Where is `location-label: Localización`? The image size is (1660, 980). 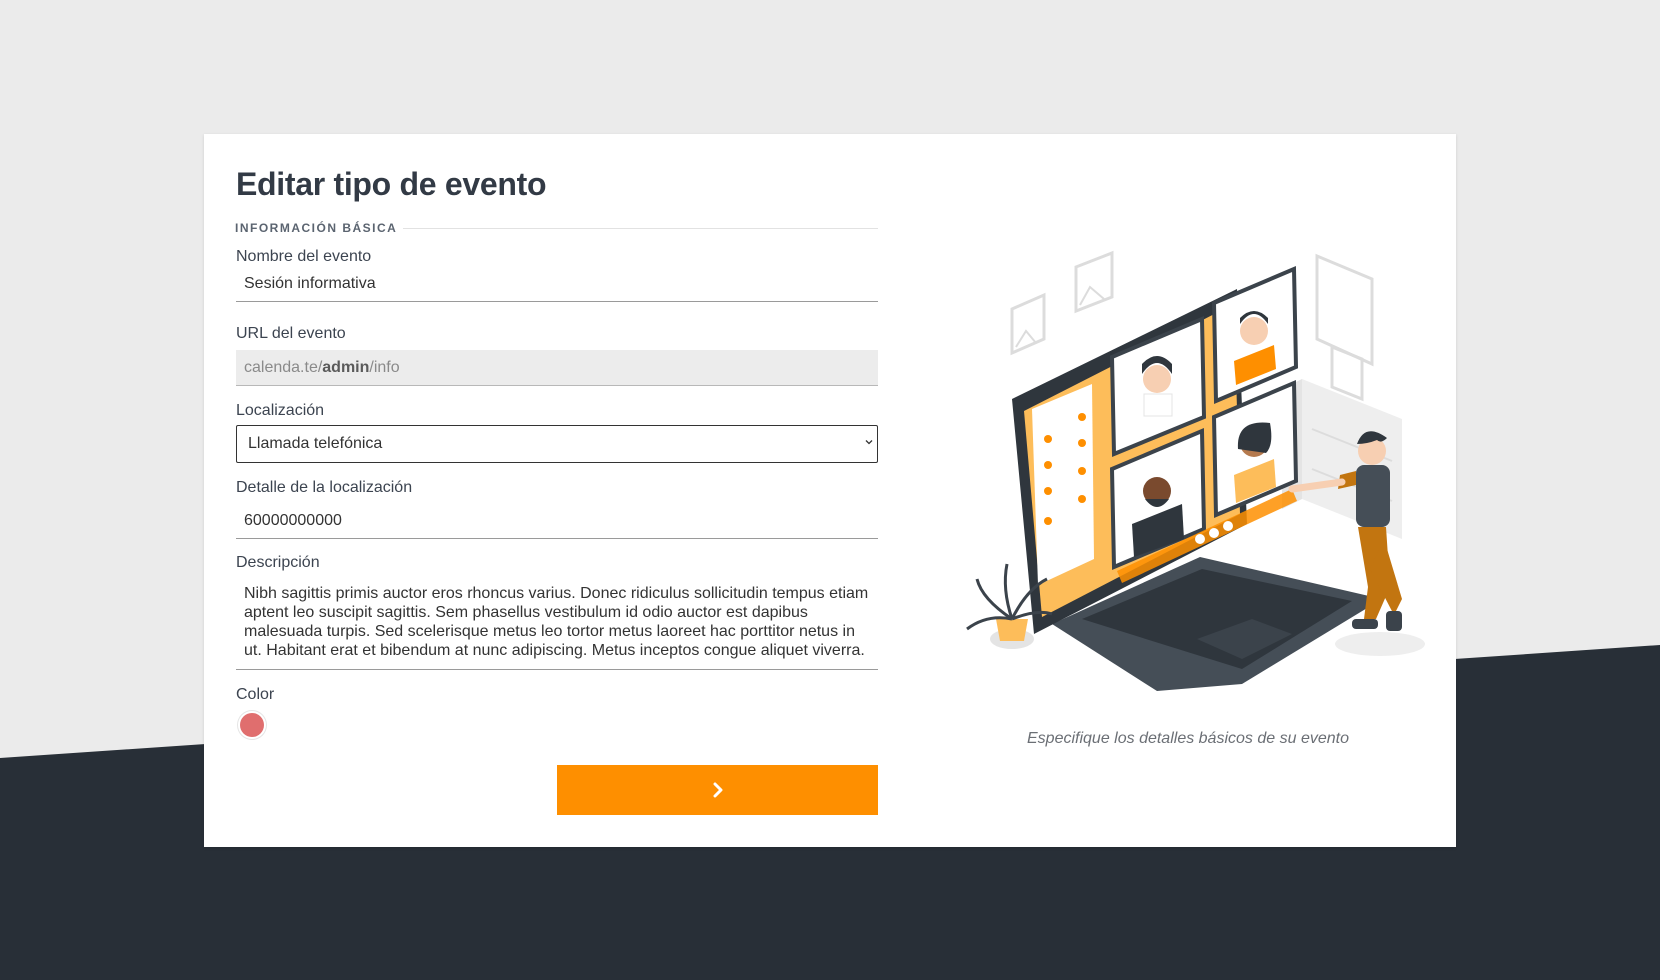
location-label: Localización is located at coordinates (280, 410).